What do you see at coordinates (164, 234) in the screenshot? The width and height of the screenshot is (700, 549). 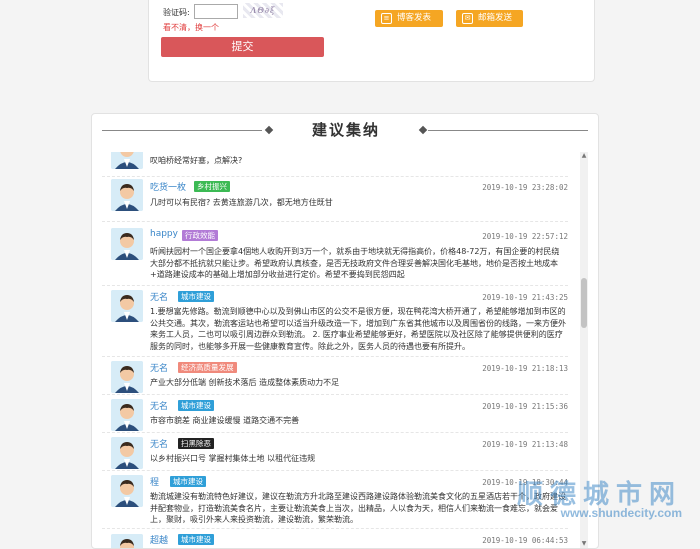 I see `entry-author: happy` at bounding box center [164, 234].